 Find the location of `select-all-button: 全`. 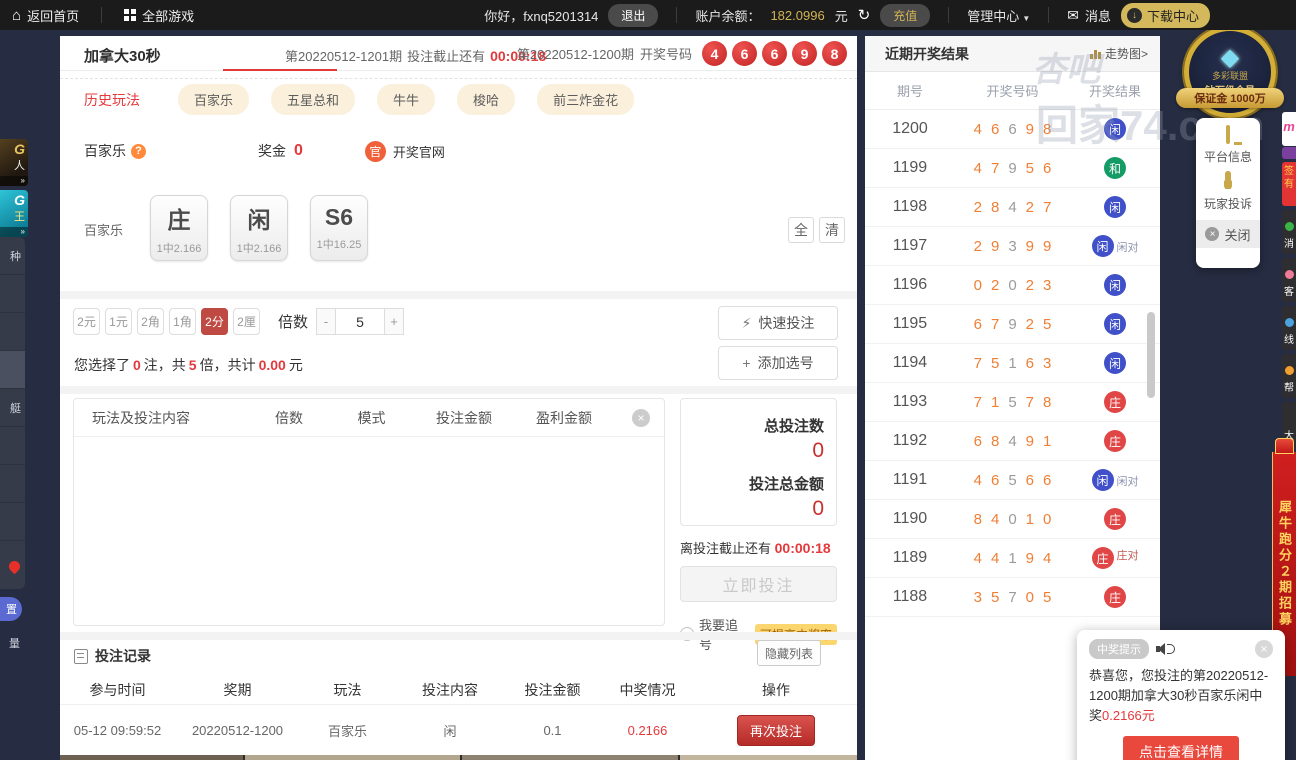

select-all-button: 全 is located at coordinates (801, 230).